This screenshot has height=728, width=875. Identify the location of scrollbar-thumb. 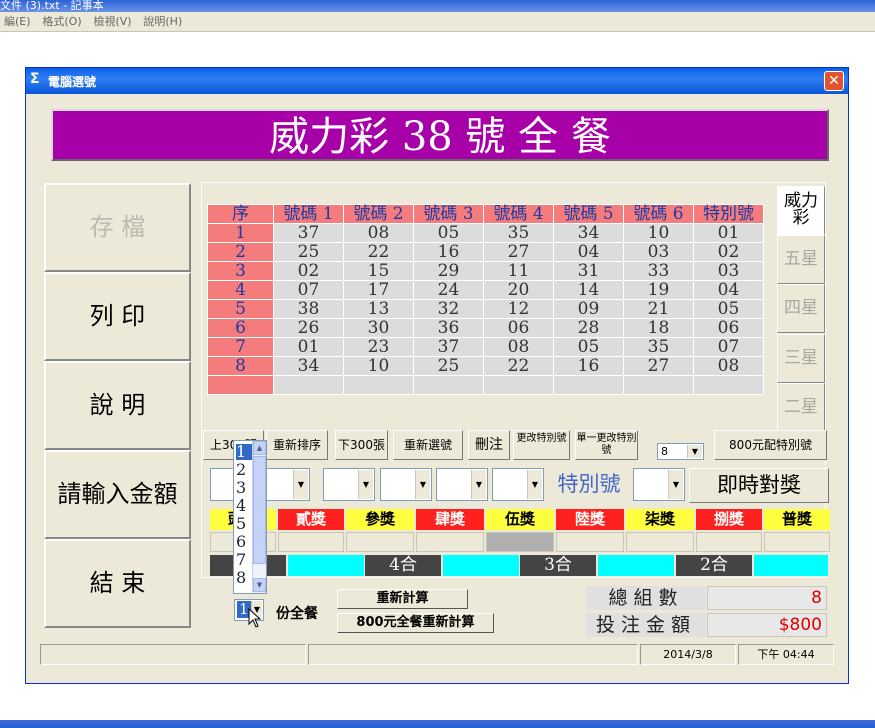
(259, 510).